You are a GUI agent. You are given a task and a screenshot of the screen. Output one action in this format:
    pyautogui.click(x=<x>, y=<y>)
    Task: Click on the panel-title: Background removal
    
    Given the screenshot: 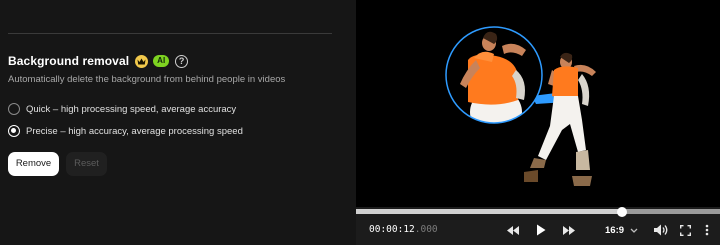 What is the action you would take?
    pyautogui.click(x=69, y=61)
    